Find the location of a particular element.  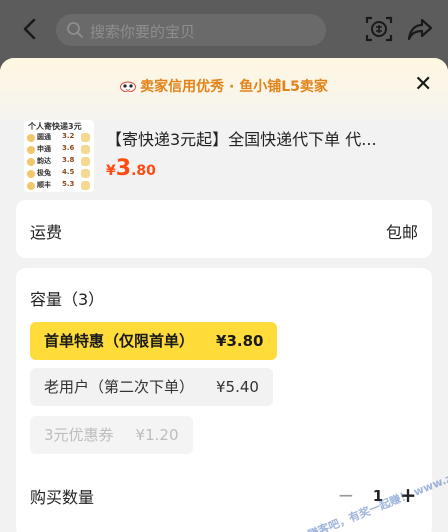

shipping-card: 运费 包邮 is located at coordinates (224, 229).